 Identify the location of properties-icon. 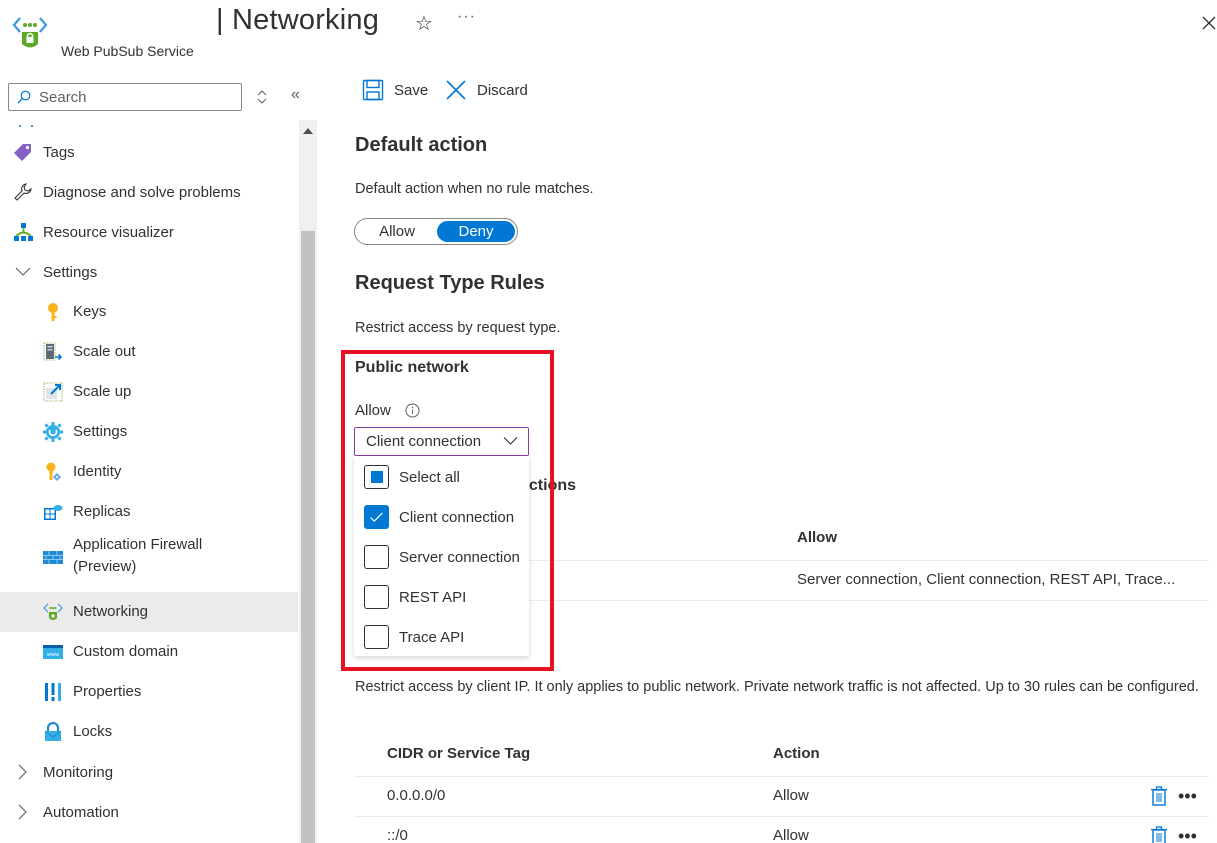
(53, 692).